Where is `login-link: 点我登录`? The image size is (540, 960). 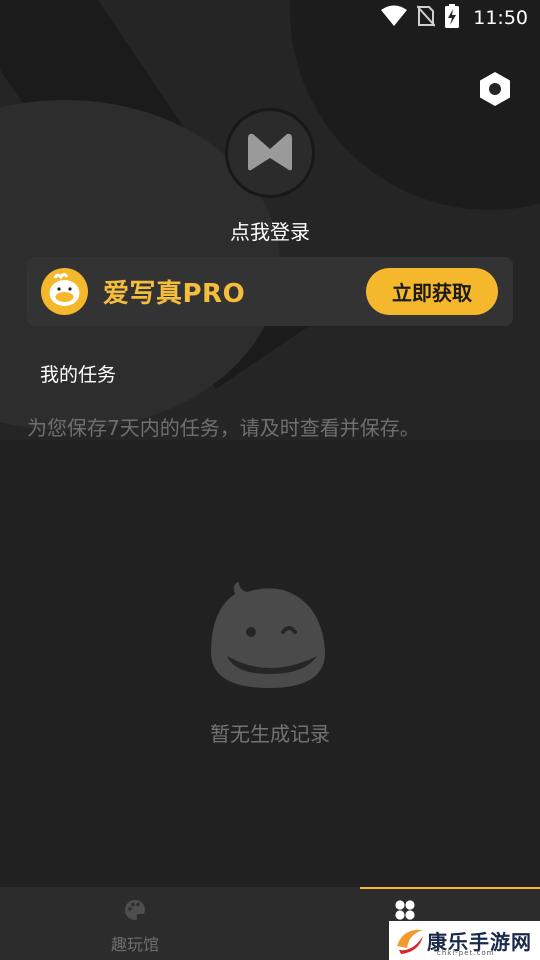
login-link: 点我登录 is located at coordinates (270, 230).